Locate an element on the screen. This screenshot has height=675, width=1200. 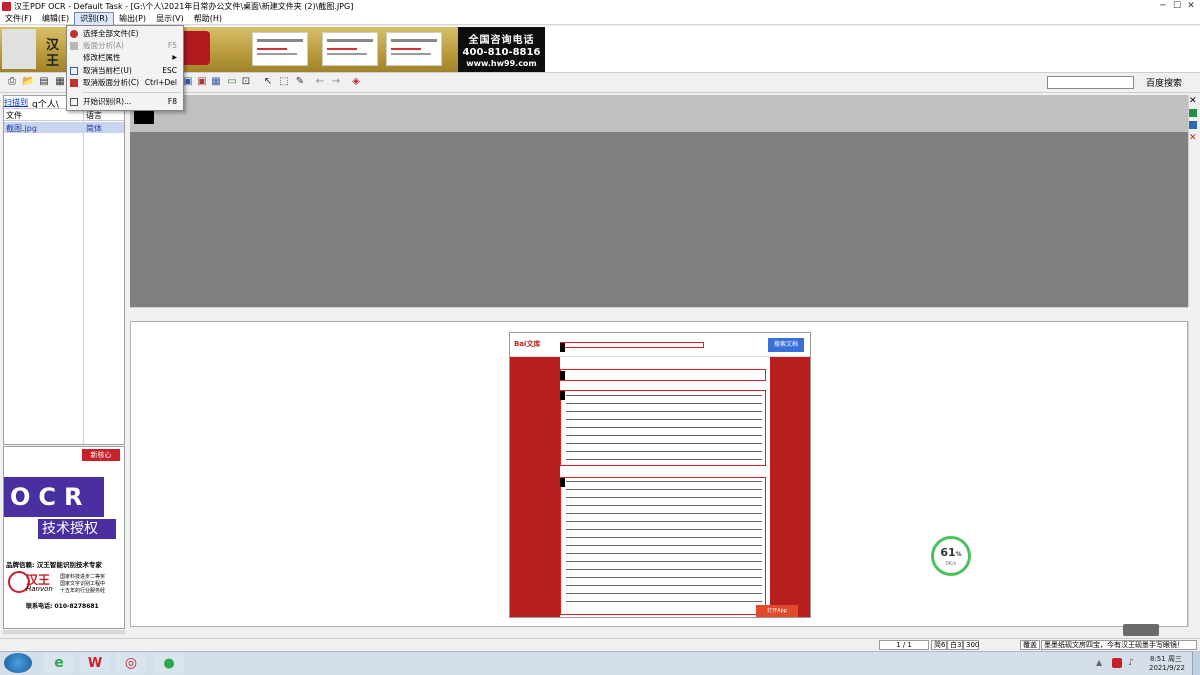
menu-bar: 文件(F) 编辑(E) 识别(R) 输出(P) 显示(V) 帮助(H) is located at coordinates (600, 18).